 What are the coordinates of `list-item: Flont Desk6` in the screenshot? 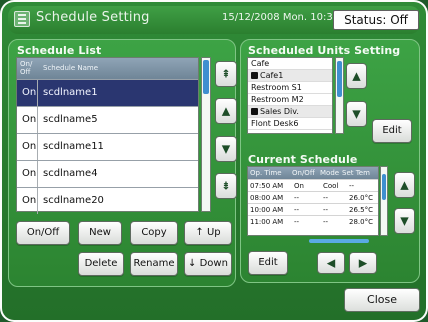 It's located at (290, 124).